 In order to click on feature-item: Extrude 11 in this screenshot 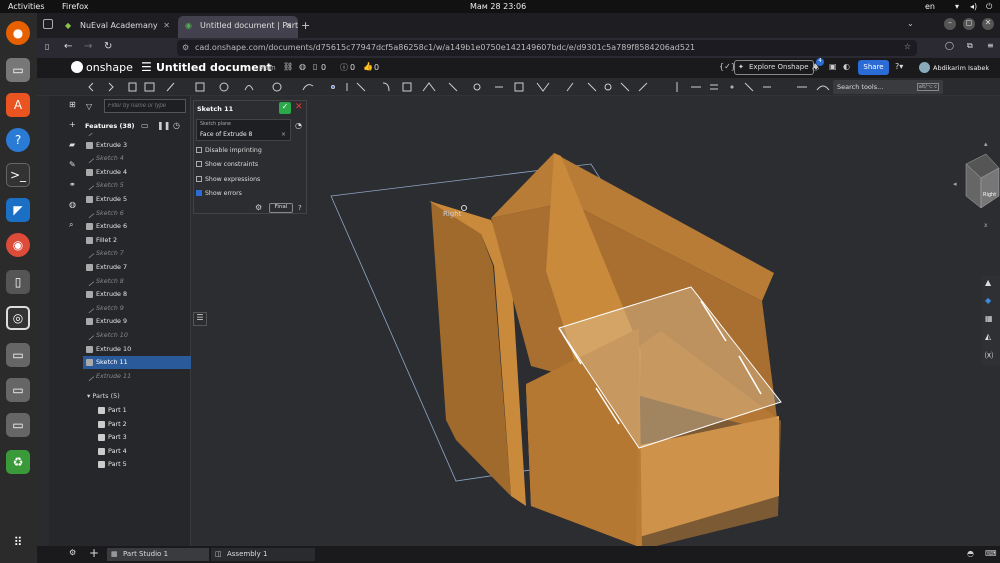, I will do `click(137, 376)`.